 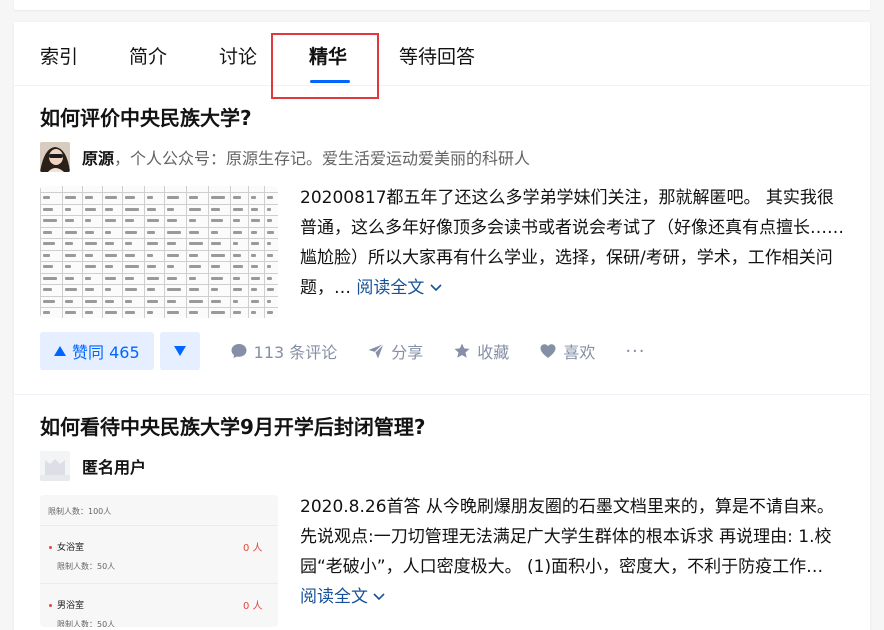 I want to click on like-label: 喜欢, so click(x=579, y=352).